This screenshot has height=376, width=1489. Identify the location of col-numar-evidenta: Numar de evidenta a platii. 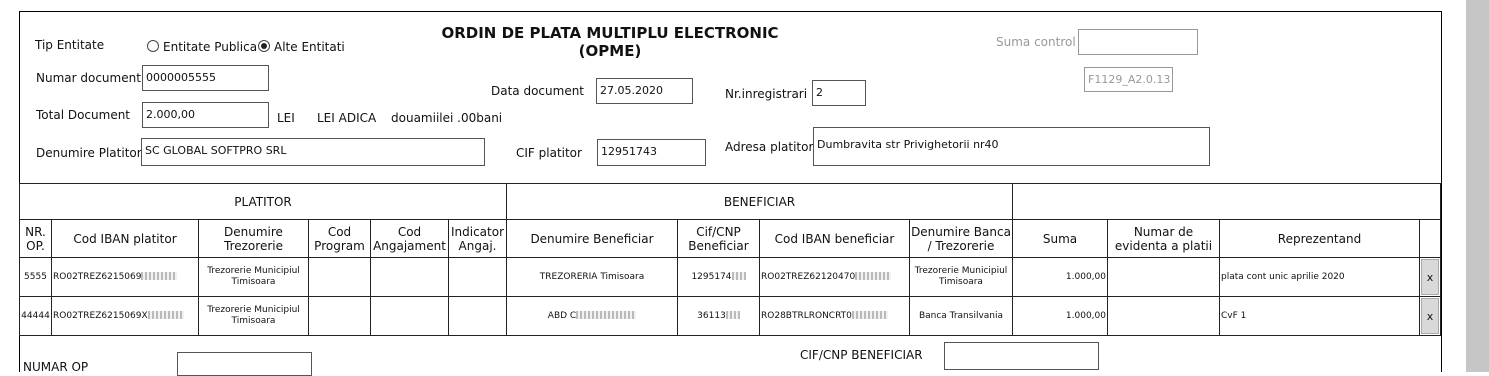
(1163, 238).